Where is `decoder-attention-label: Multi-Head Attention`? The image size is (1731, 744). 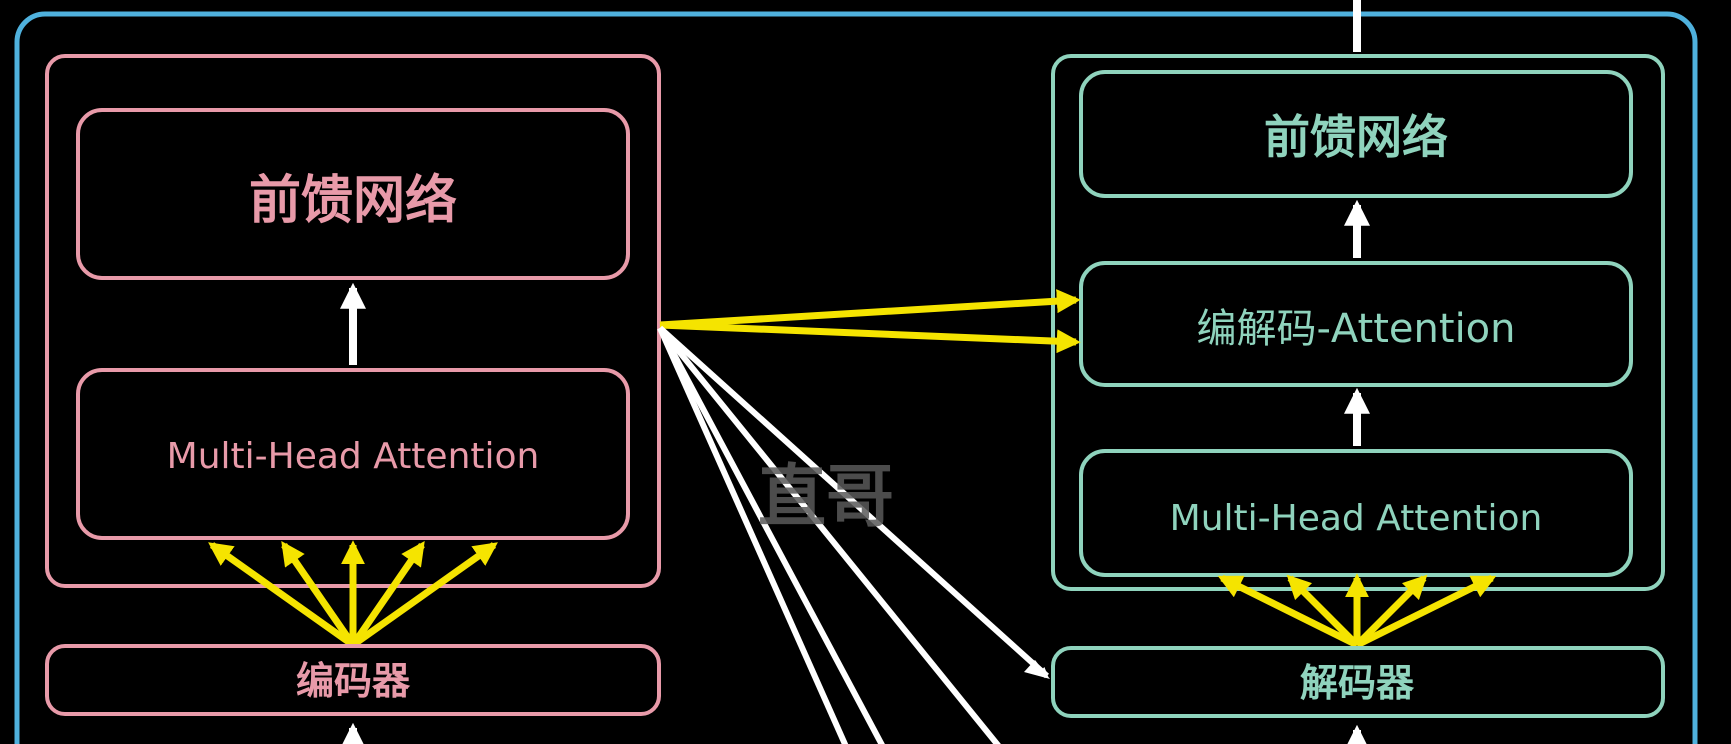
decoder-attention-label: Multi-Head Attention is located at coordinates (1356, 518).